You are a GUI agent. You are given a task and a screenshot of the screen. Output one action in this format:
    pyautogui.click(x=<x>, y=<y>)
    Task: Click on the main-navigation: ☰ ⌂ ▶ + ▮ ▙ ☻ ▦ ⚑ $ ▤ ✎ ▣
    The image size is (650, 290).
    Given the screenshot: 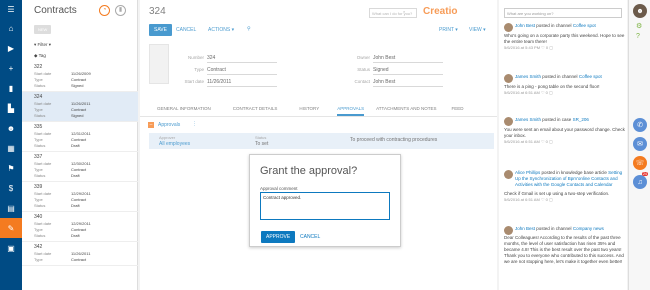 What is the action you would take?
    pyautogui.click(x=11, y=145)
    